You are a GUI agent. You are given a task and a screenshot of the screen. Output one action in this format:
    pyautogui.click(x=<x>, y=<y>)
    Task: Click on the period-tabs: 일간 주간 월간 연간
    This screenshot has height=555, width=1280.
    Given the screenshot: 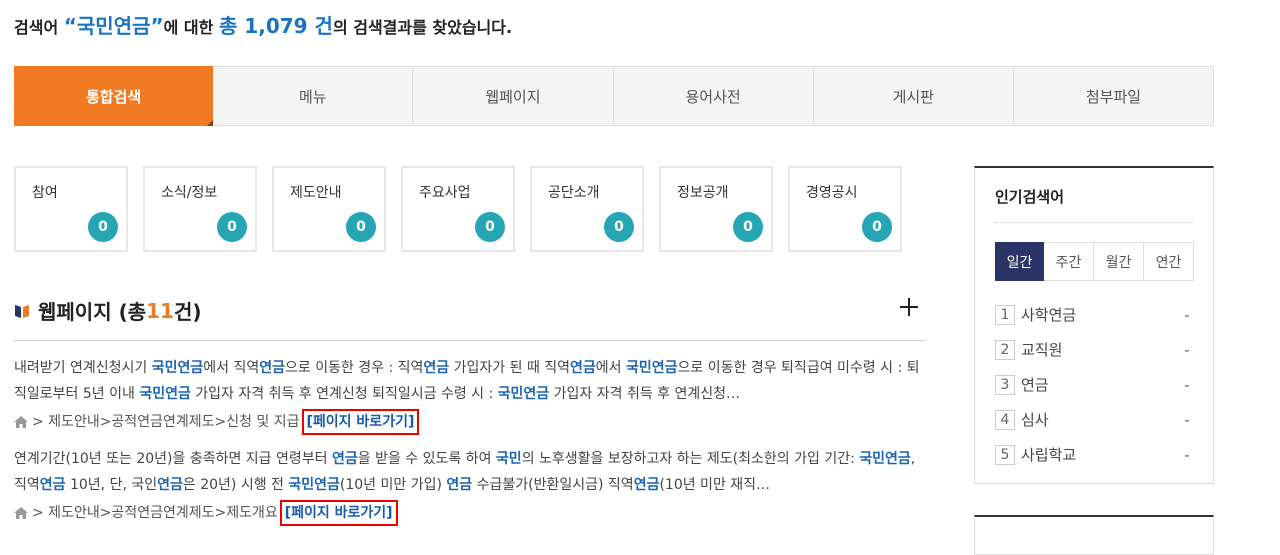 What is the action you would take?
    pyautogui.click(x=1094, y=261)
    